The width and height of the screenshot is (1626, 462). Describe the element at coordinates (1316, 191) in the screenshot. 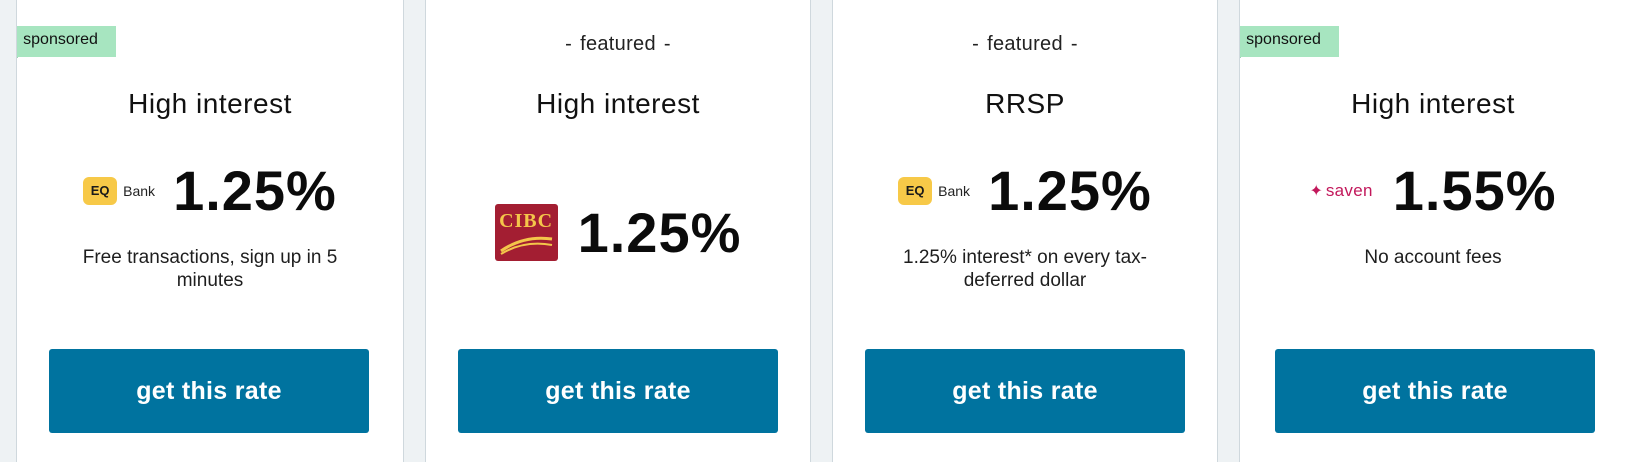

I see `saven-mark-icon: ✦` at that location.